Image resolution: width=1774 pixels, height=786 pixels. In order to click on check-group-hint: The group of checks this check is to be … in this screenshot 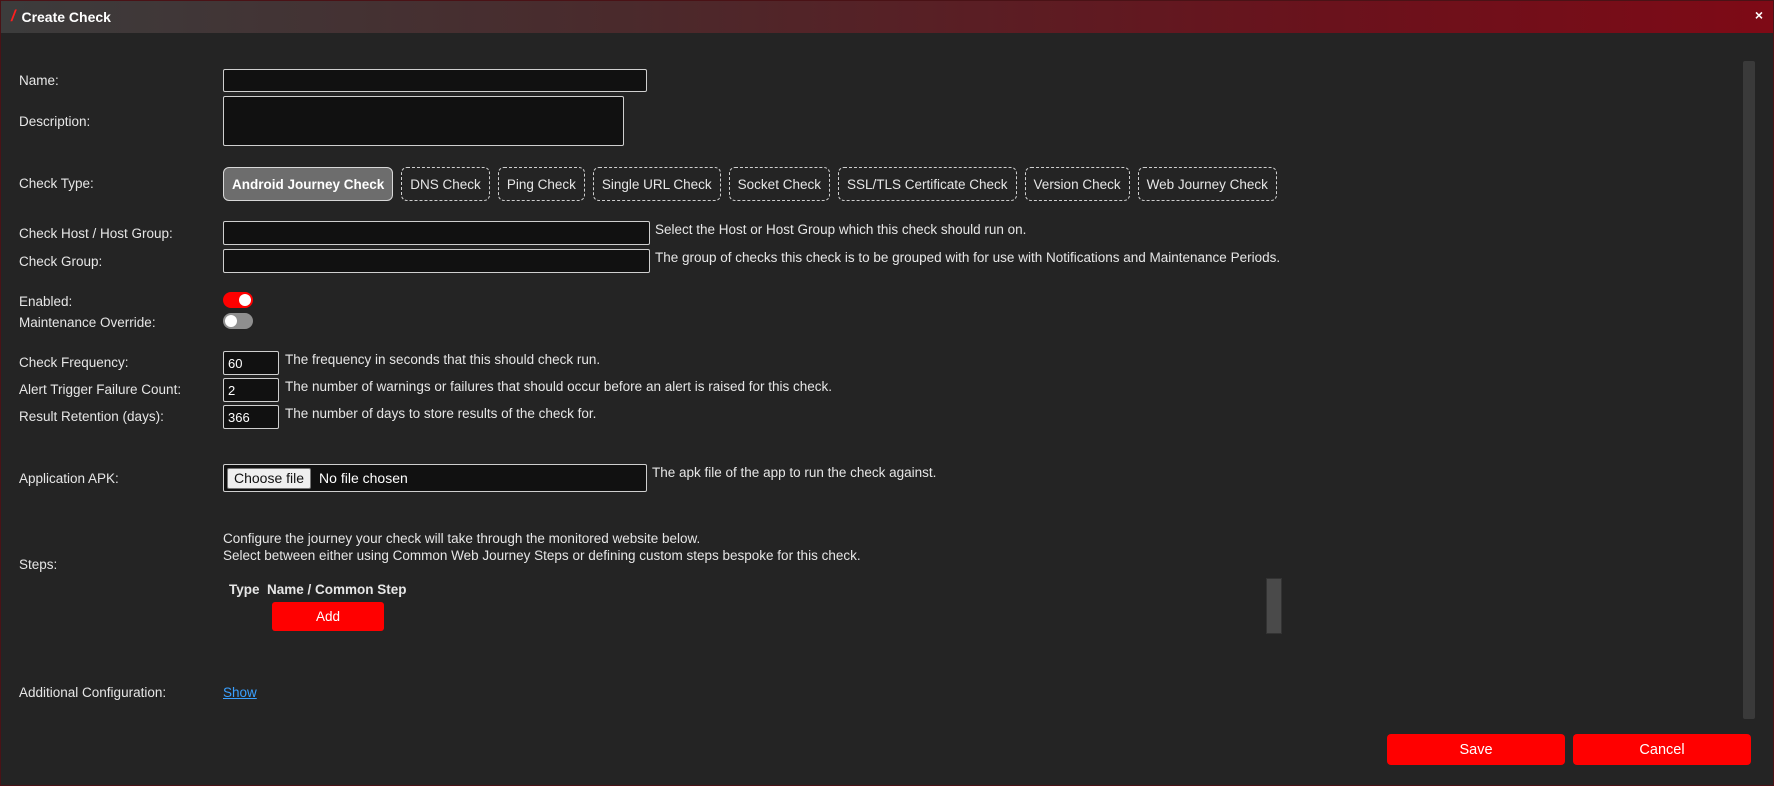, I will do `click(968, 257)`.